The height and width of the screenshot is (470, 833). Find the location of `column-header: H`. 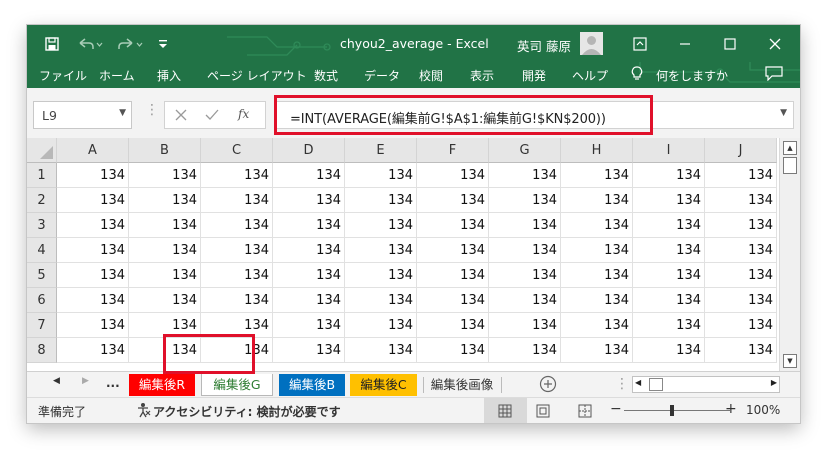

column-header: H is located at coordinates (597, 150).